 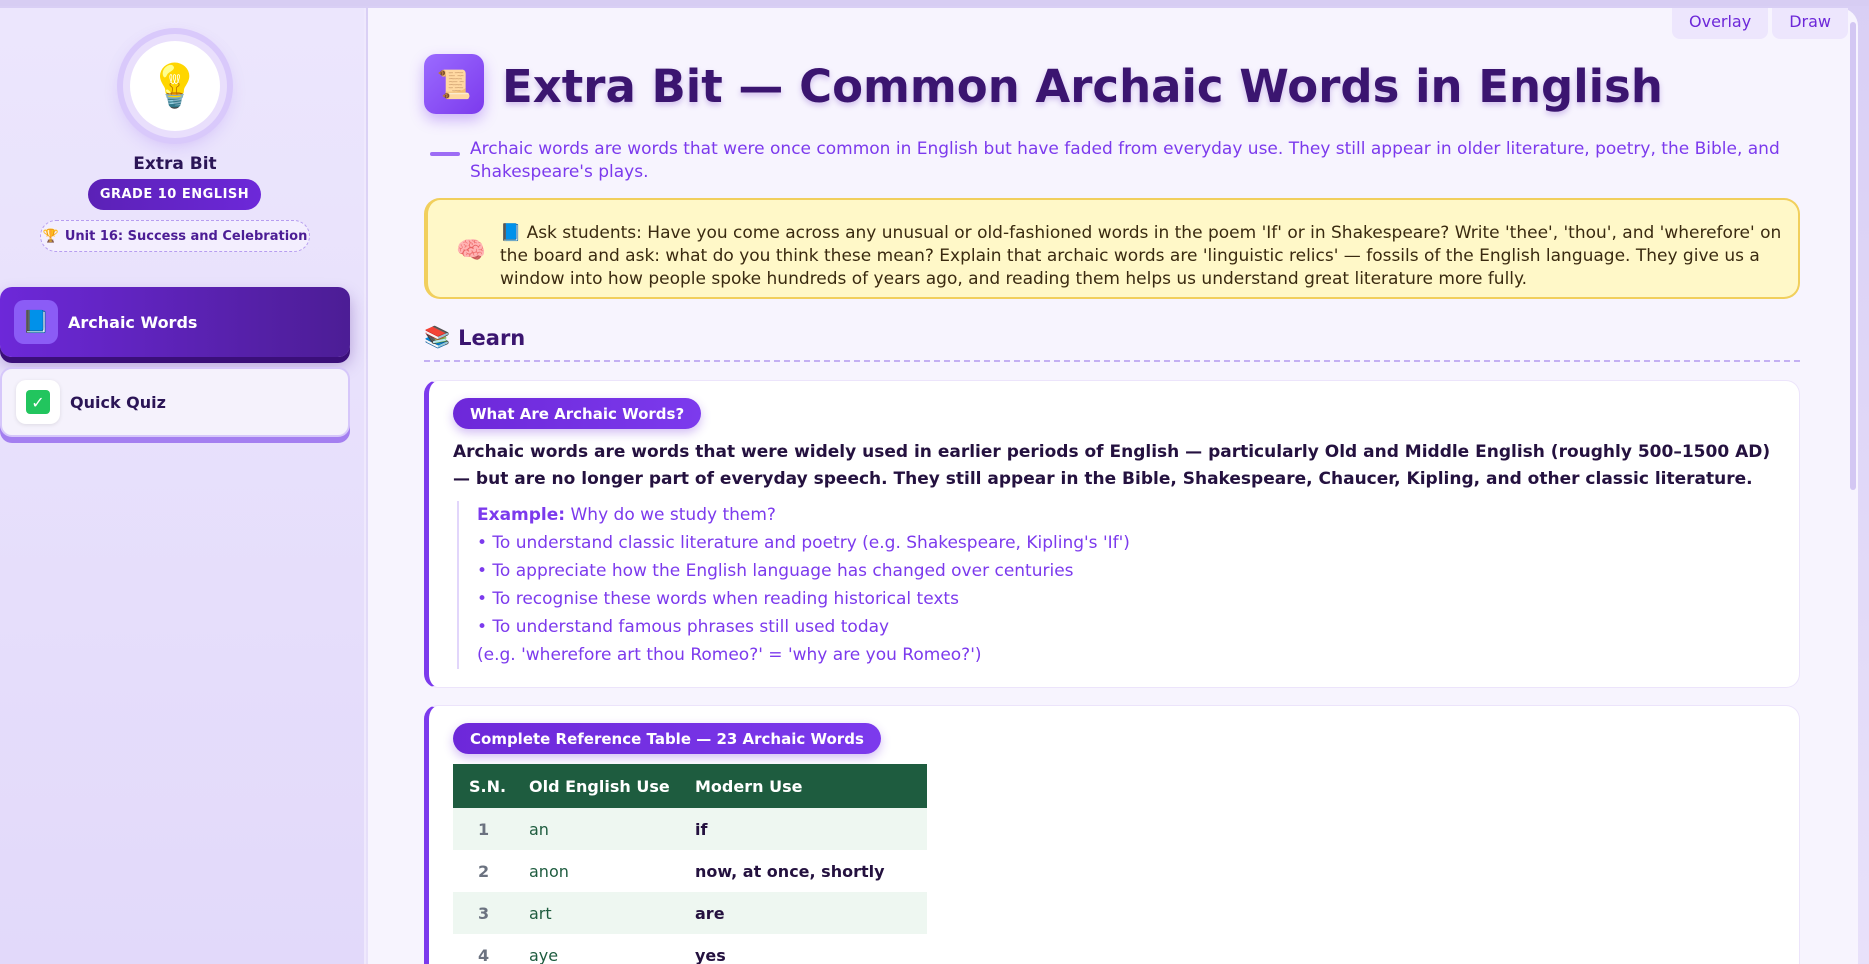 I want to click on sidebar-item-label: Archaic Words, so click(x=133, y=322).